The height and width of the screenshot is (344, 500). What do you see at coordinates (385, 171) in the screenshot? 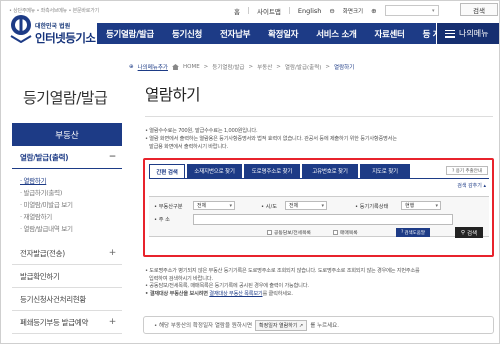
I see `tab-map: 지도로 찾기` at bounding box center [385, 171].